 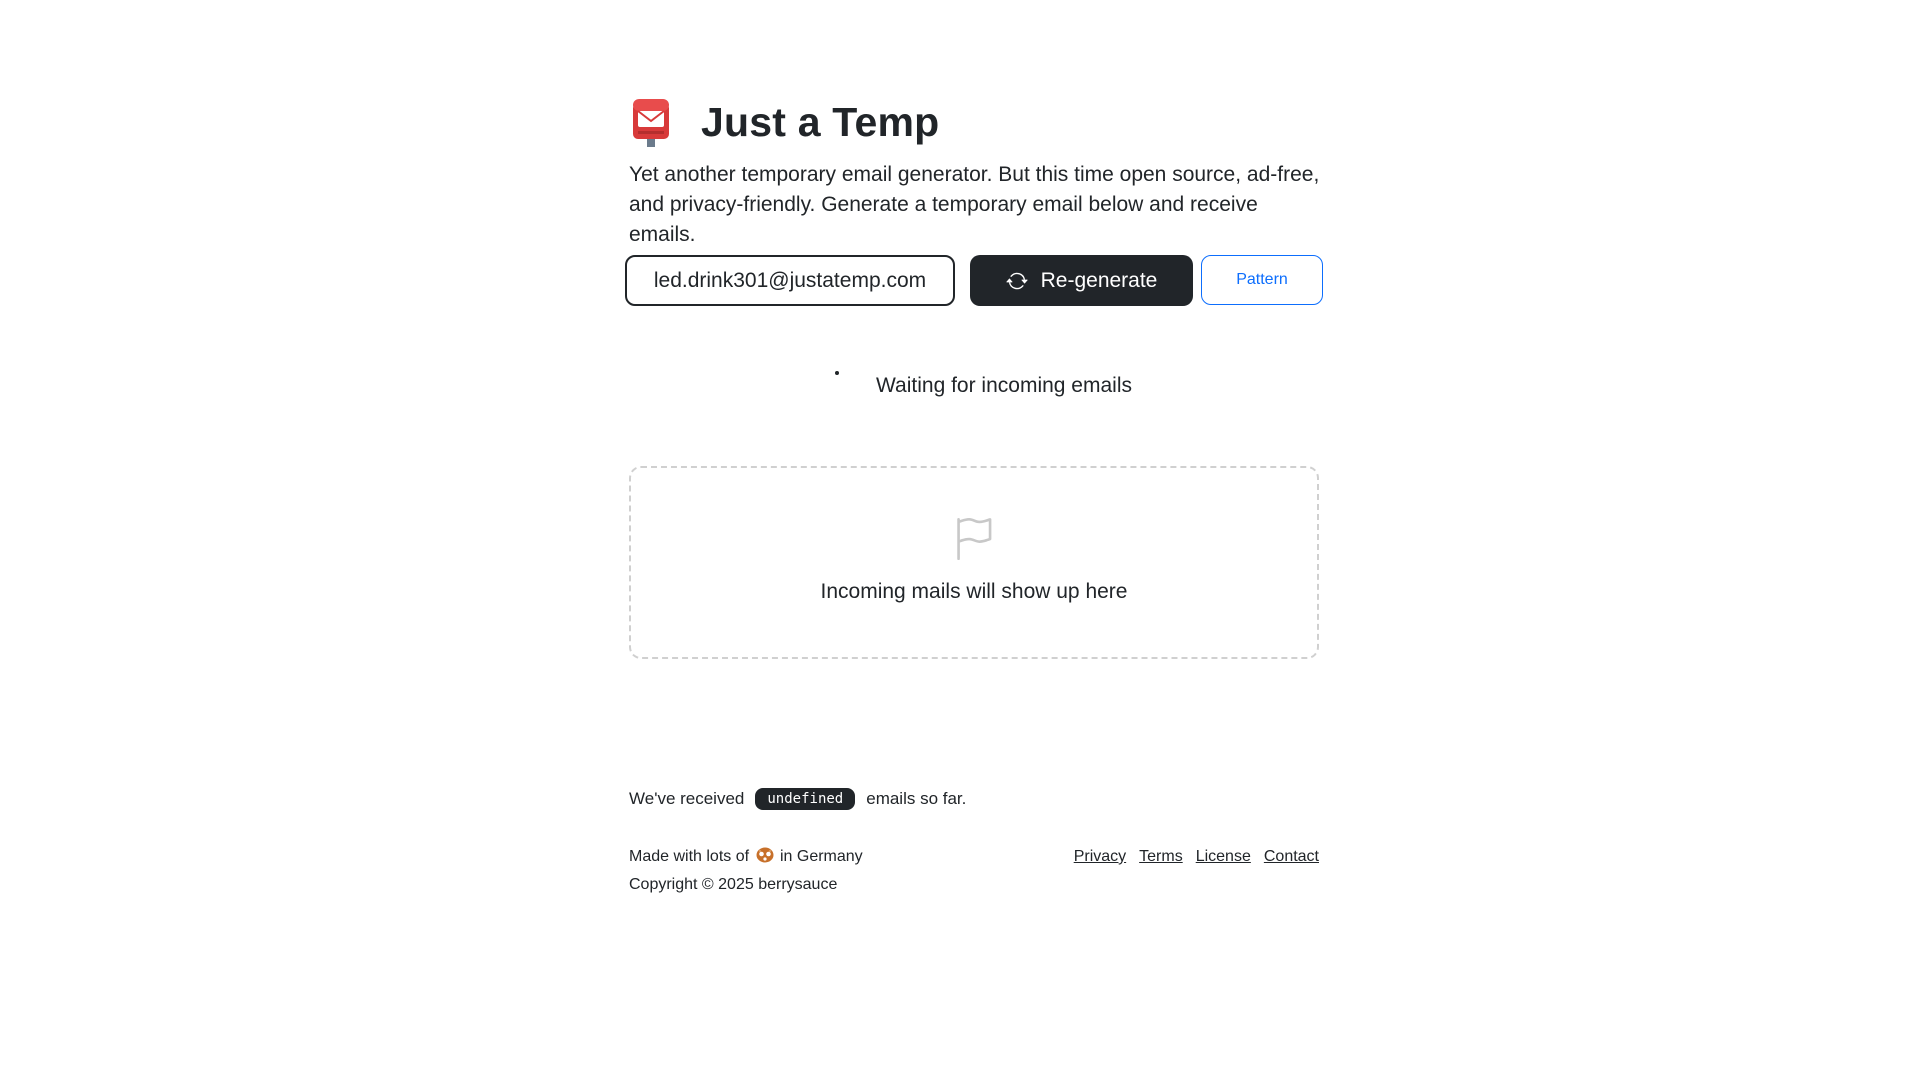 I want to click on header: Just a Temp, so click(x=784, y=122).